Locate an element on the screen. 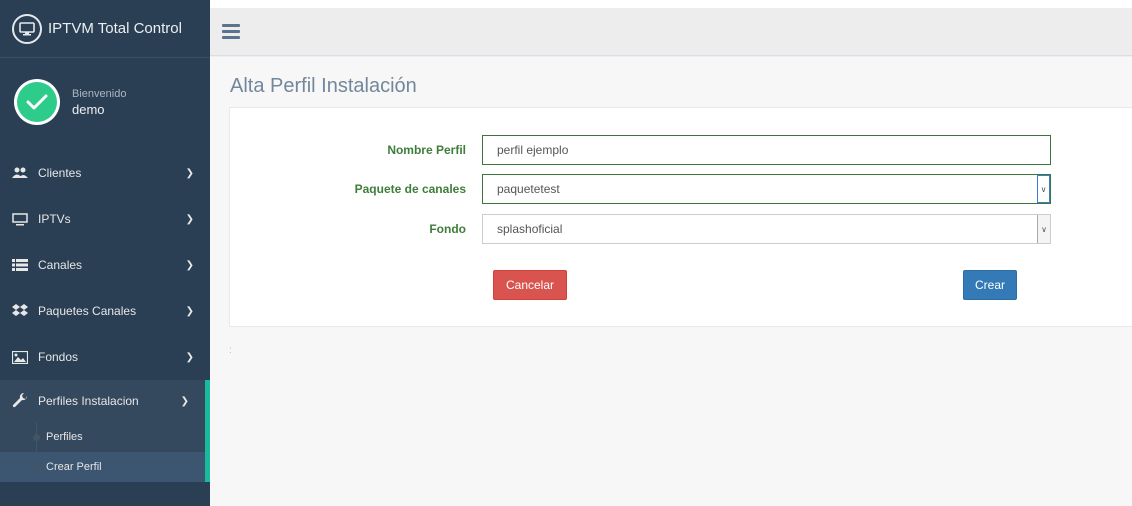 The image size is (1132, 506). nombre-perfil-input: perfil ejemplo is located at coordinates (766, 150).